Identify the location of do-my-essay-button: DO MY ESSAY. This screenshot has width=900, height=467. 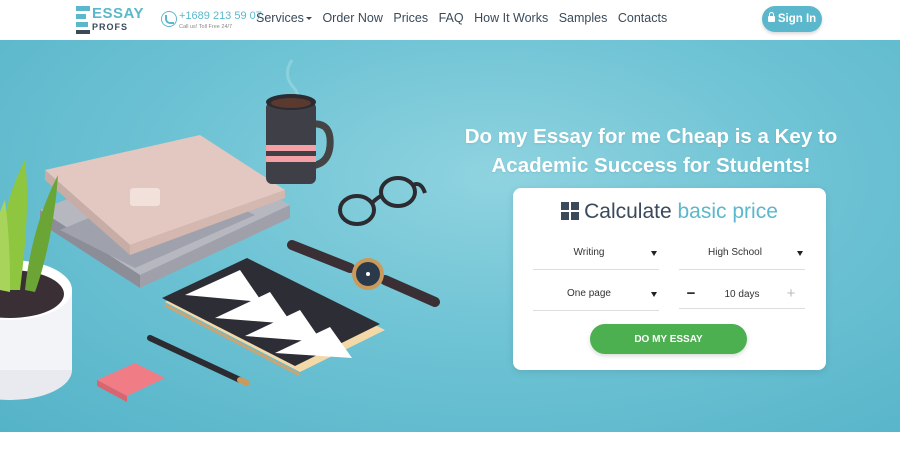
(668, 339).